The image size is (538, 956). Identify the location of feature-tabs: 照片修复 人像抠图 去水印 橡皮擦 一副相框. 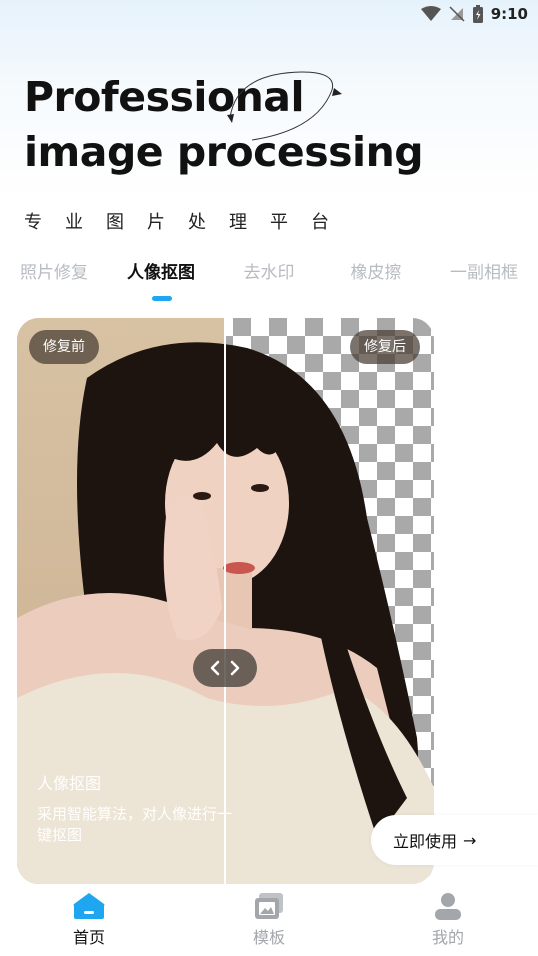
(269, 283).